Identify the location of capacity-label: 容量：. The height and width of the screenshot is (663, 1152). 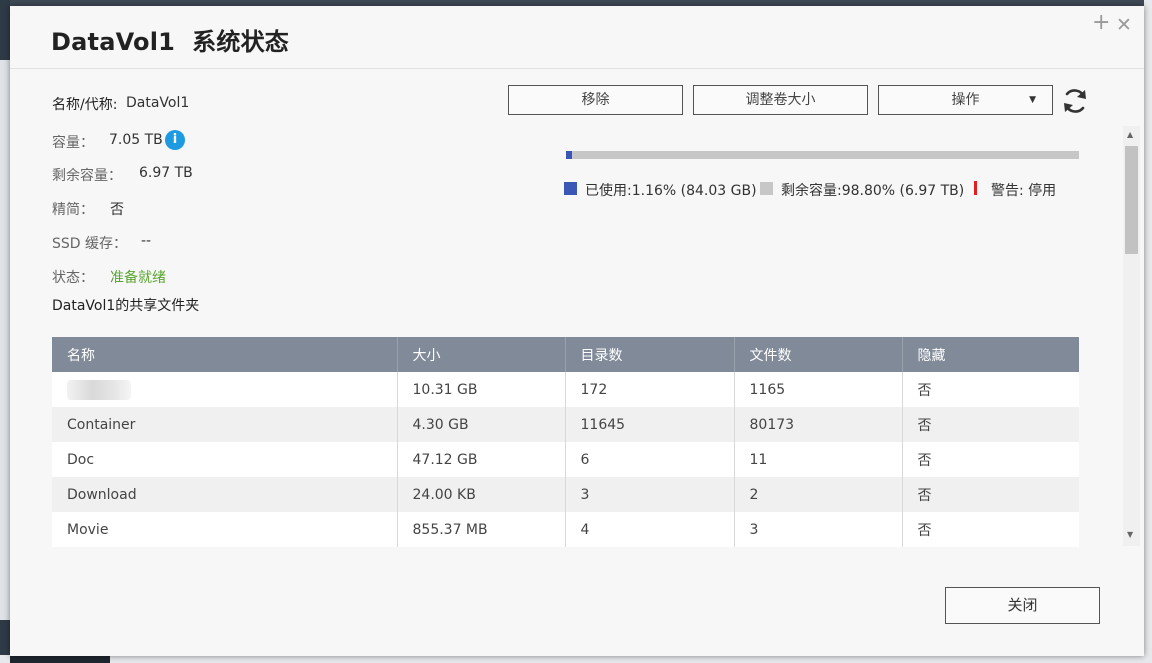
(73, 143).